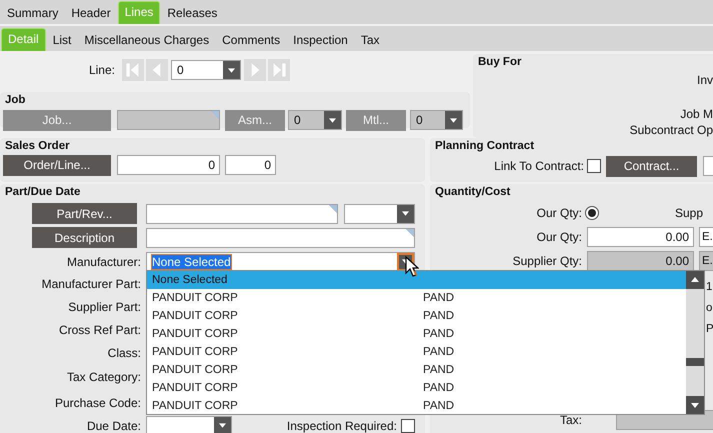 The width and height of the screenshot is (713, 433). Describe the element at coordinates (592, 213) in the screenshot. I see `radio-button` at that location.